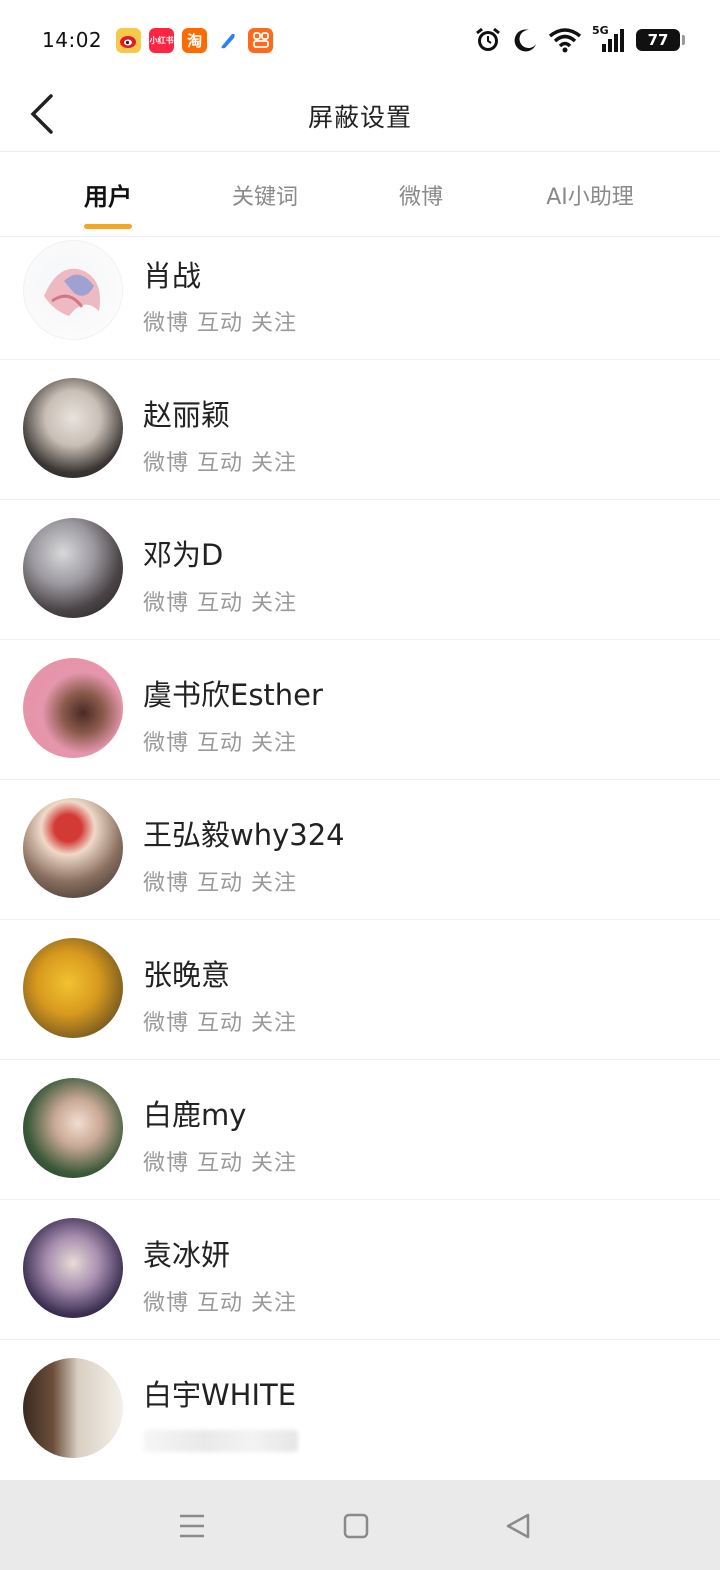  What do you see at coordinates (360, 430) in the screenshot?
I see `list-item: 赵丽颖 微博 互动 关注` at bounding box center [360, 430].